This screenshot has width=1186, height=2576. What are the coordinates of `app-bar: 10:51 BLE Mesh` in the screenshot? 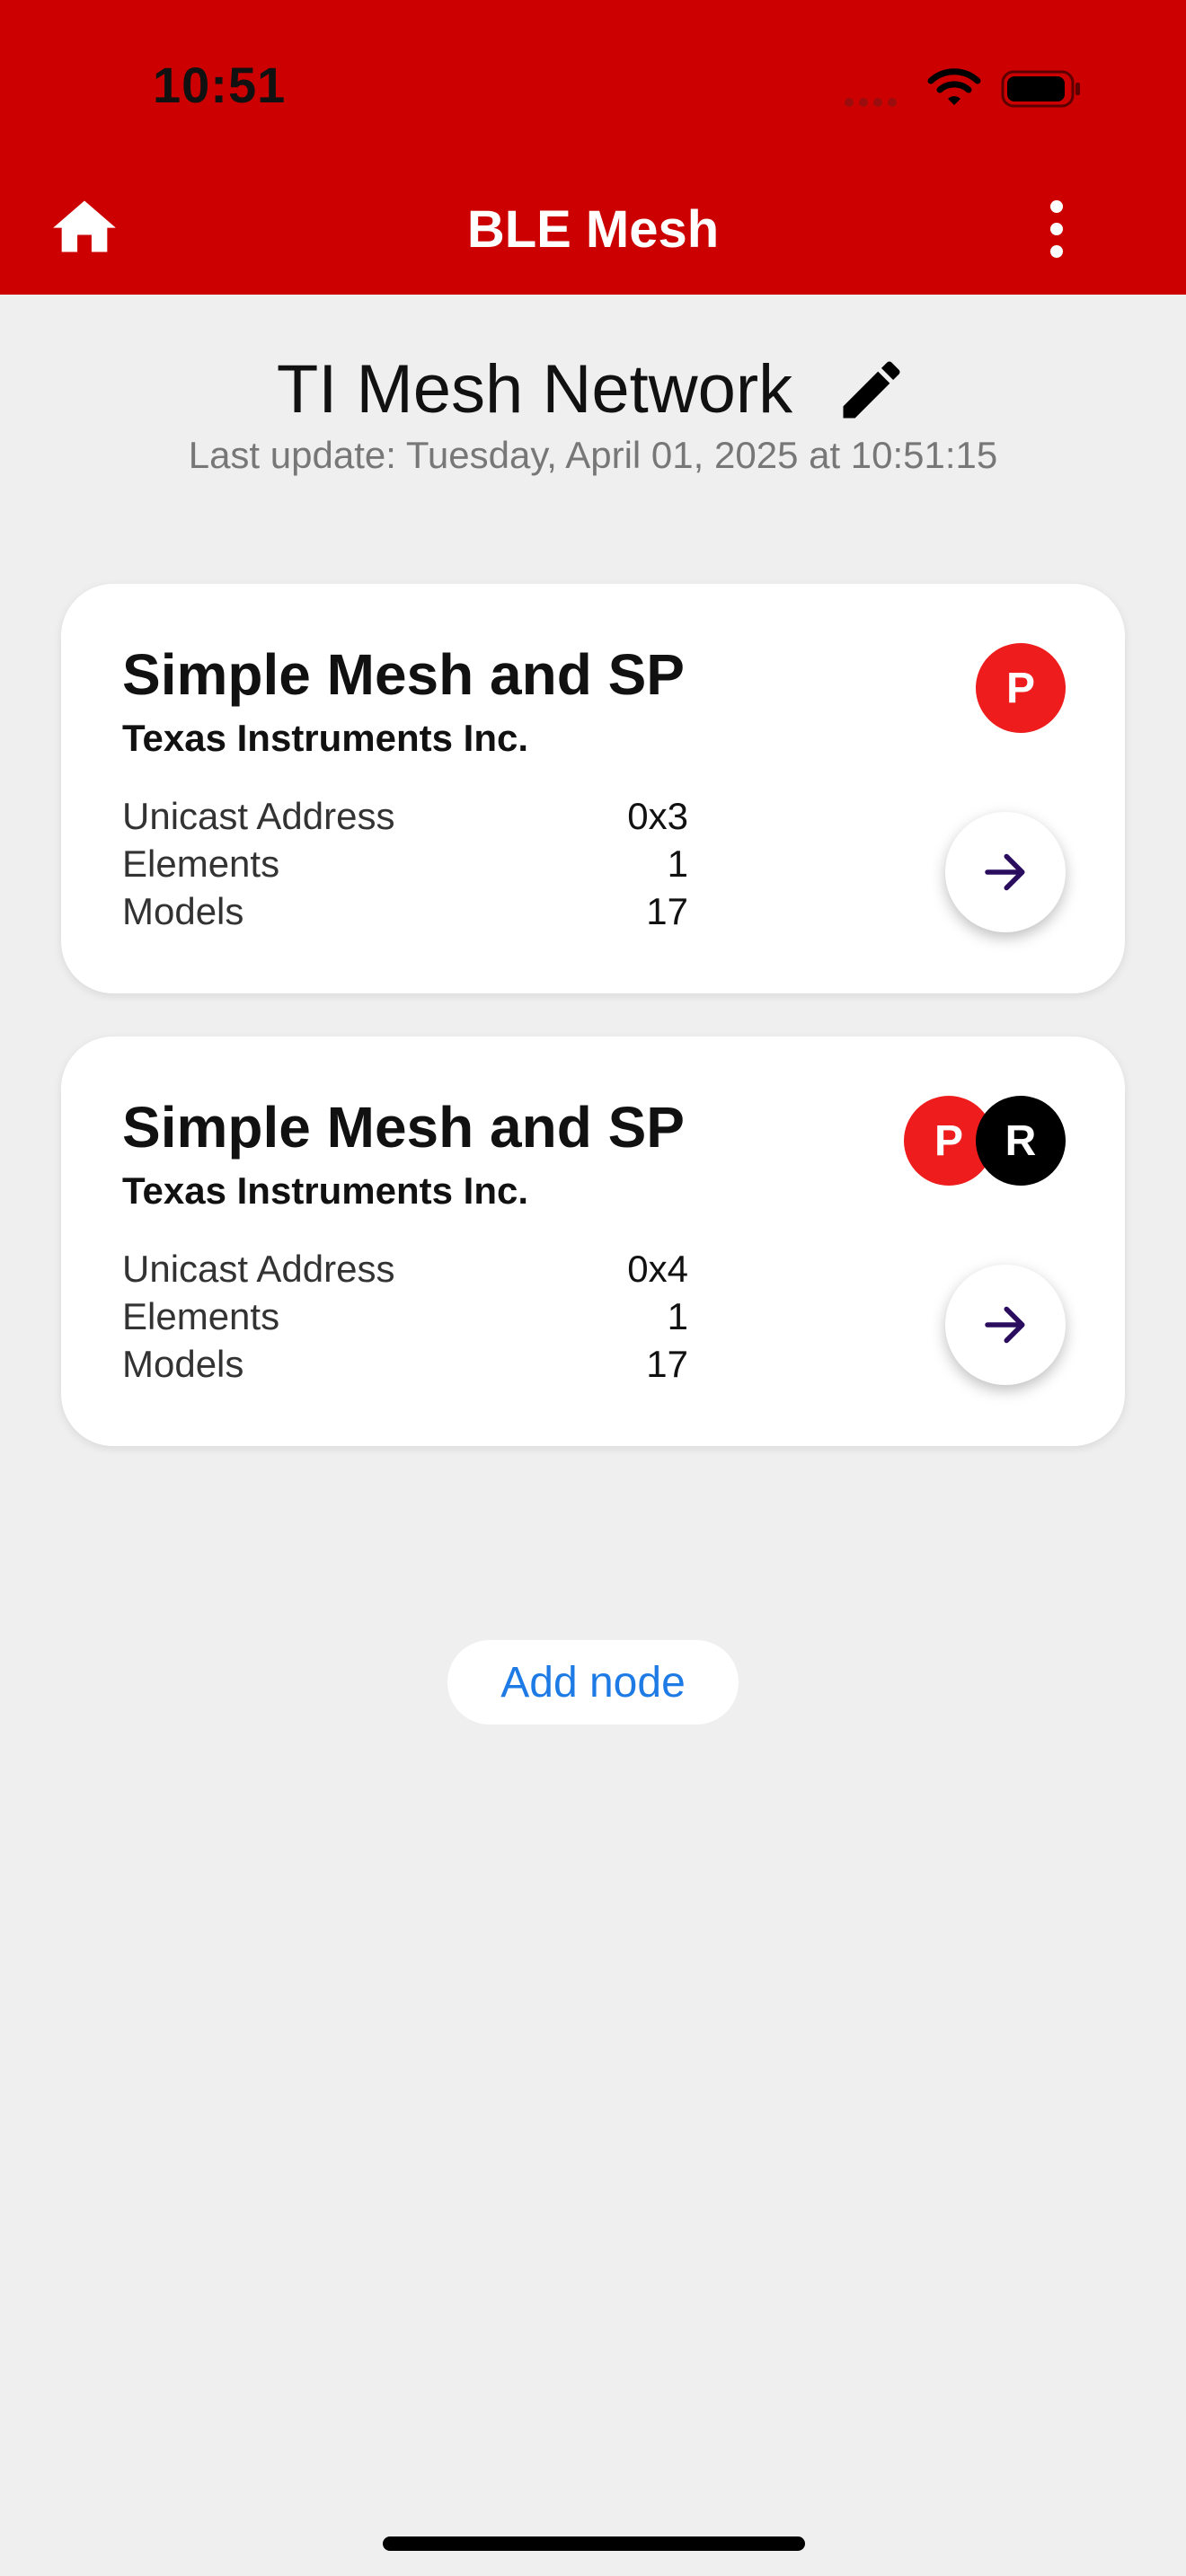 It's located at (593, 147).